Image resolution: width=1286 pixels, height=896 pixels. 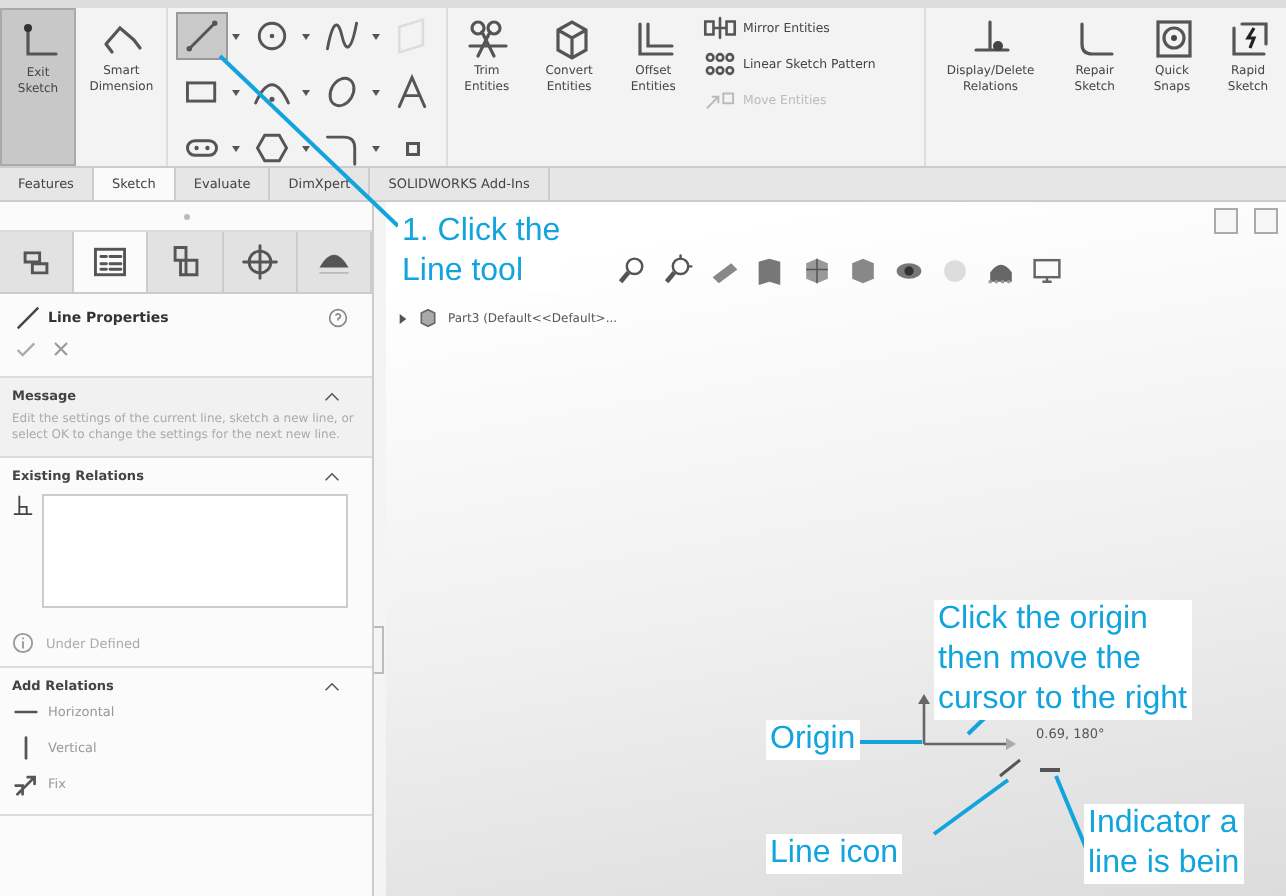 I want to click on point-icon, so click(x=412, y=148).